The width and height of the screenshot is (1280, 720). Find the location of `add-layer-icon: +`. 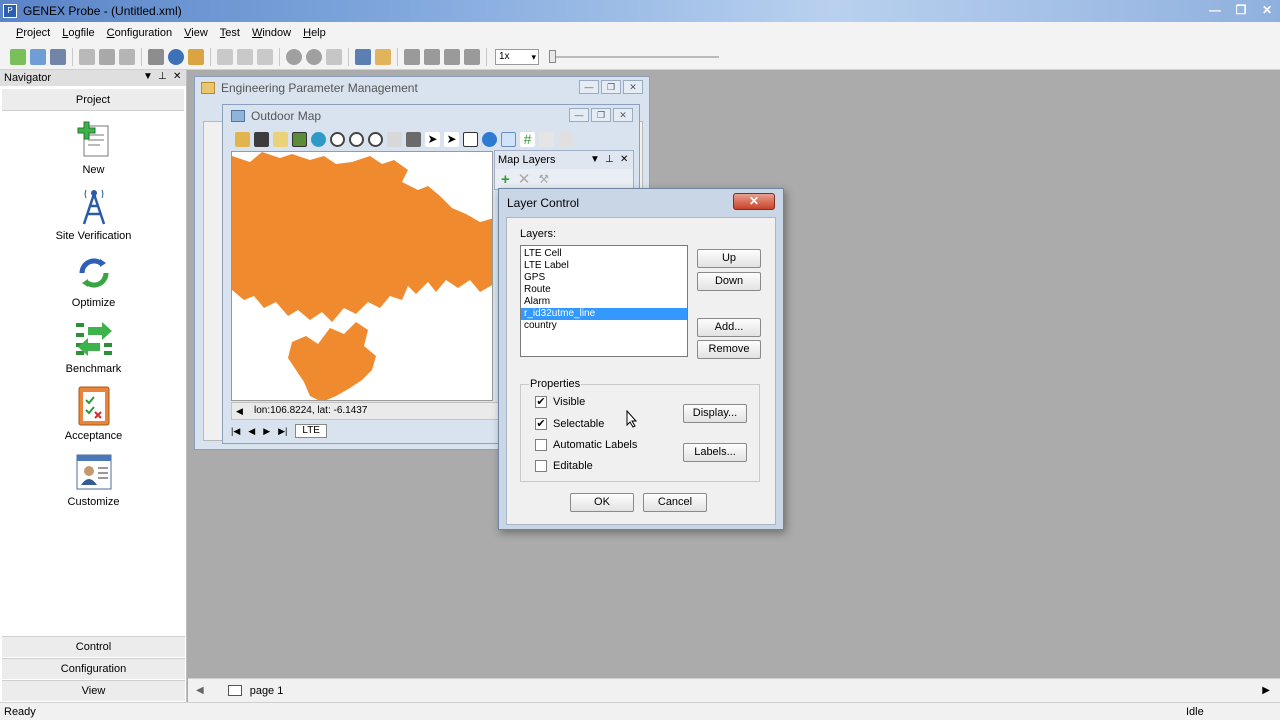

add-layer-icon: + is located at coordinates (505, 179).